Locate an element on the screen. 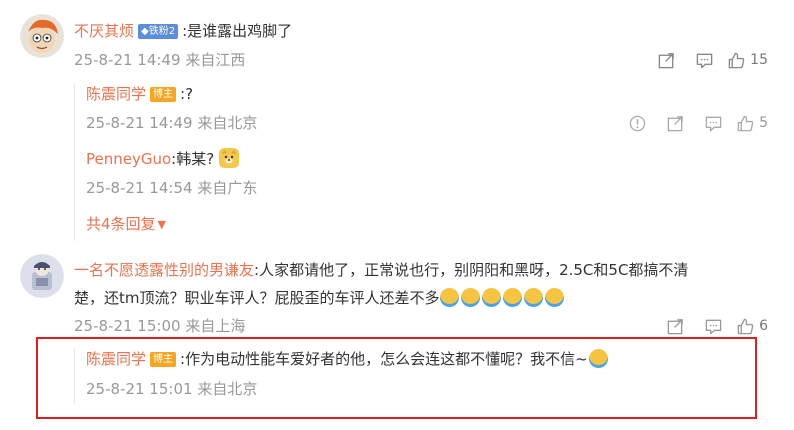 The width and height of the screenshot is (794, 430). fan-badge: ◆铁粉2 is located at coordinates (158, 31).